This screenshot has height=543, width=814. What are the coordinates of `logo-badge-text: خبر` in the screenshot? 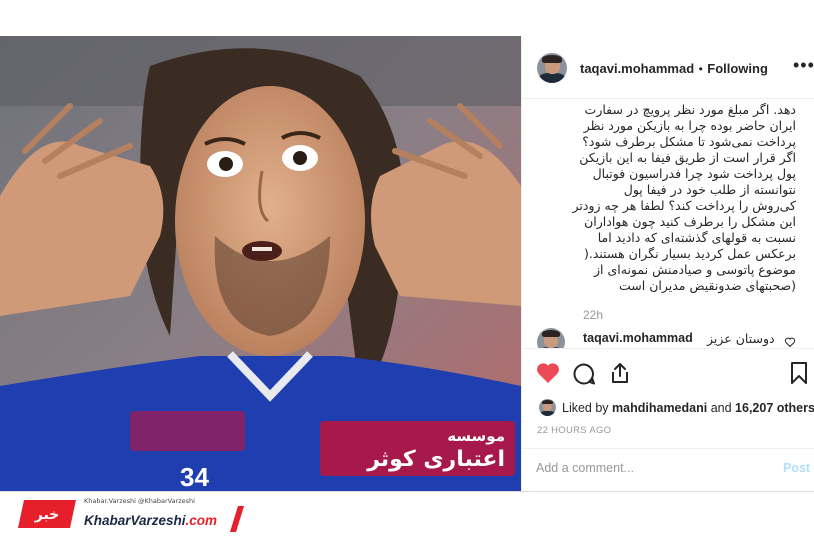 It's located at (47, 515).